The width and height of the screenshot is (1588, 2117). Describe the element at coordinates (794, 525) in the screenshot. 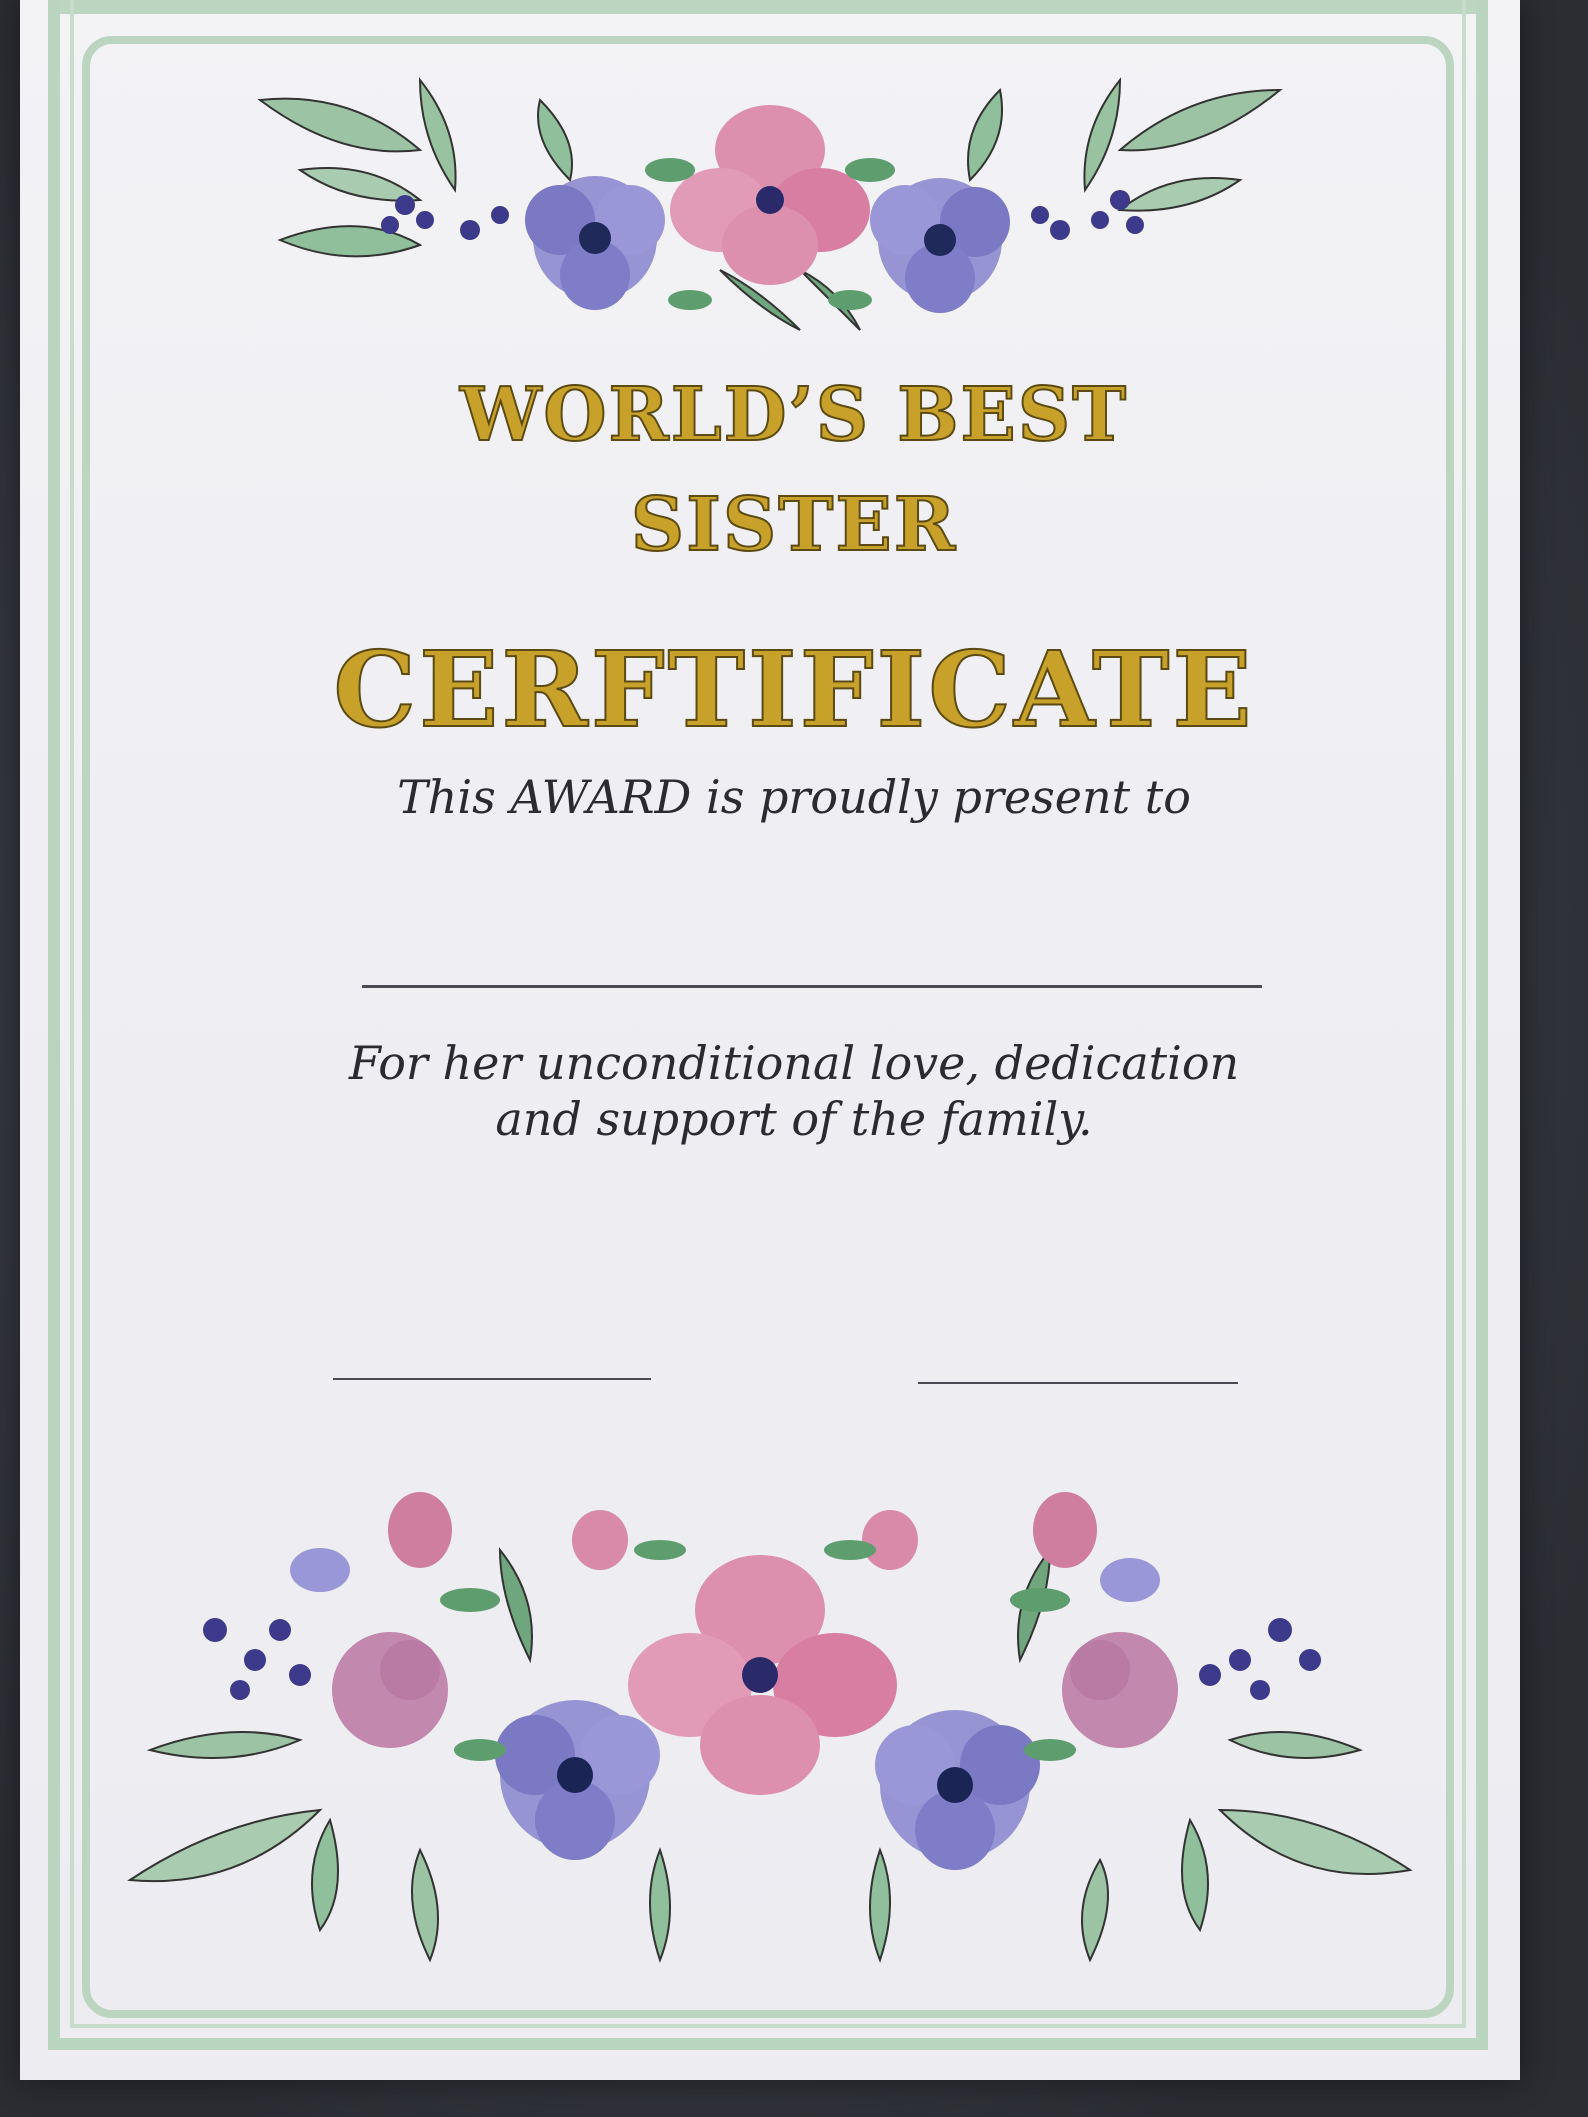

I see `title-sister: SISTER` at that location.